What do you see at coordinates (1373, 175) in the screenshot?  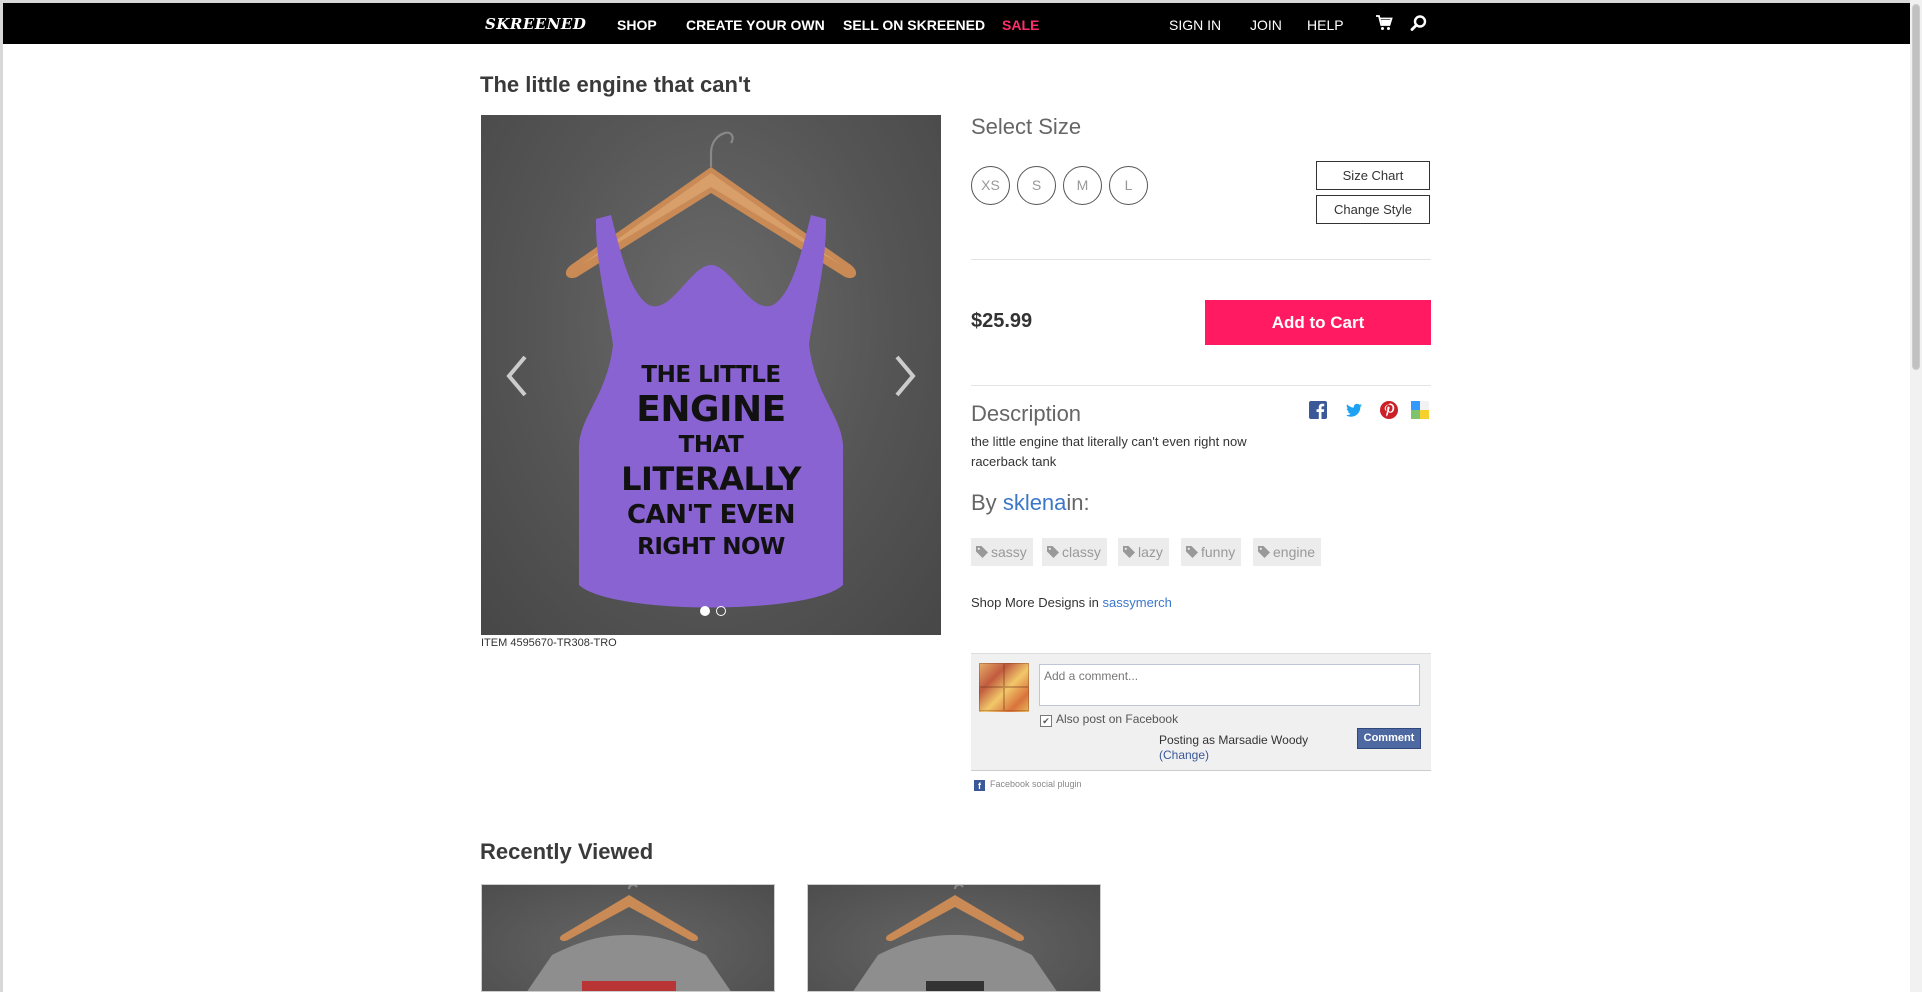 I see `size-chart-button: Size Chart` at bounding box center [1373, 175].